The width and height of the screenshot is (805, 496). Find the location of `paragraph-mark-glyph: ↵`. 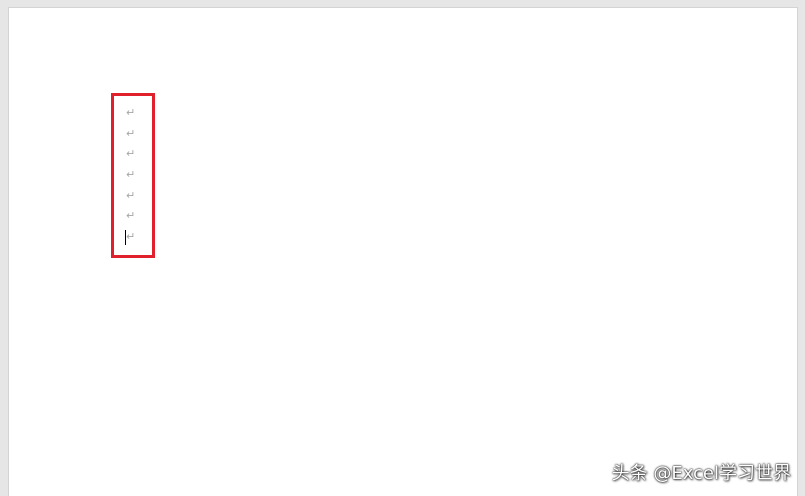

paragraph-mark-glyph: ↵ is located at coordinates (131, 237).